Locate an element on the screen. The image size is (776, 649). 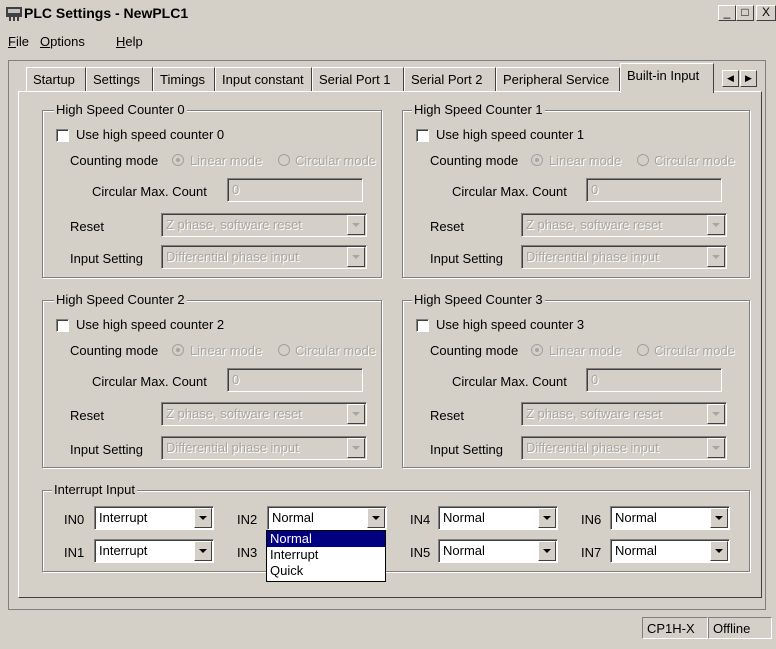
hsc2-reset-value: Z phase, software reset is located at coordinates (234, 413).